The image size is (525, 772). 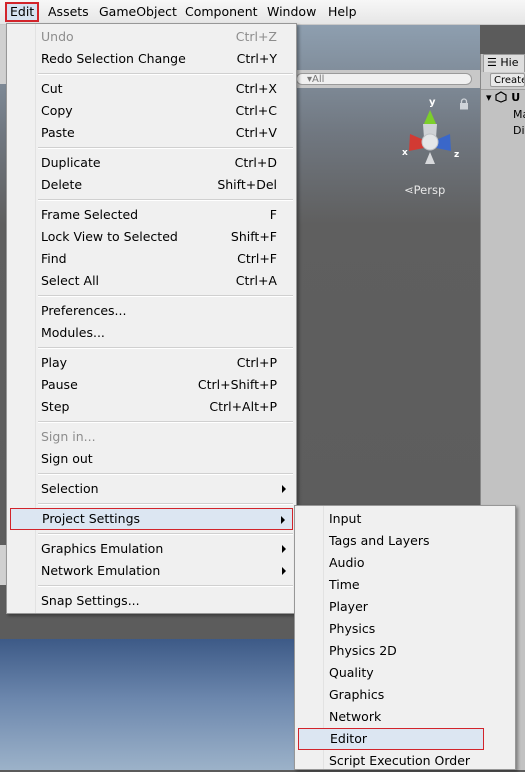 I want to click on scene-search-placeholder: All, so click(x=318, y=79).